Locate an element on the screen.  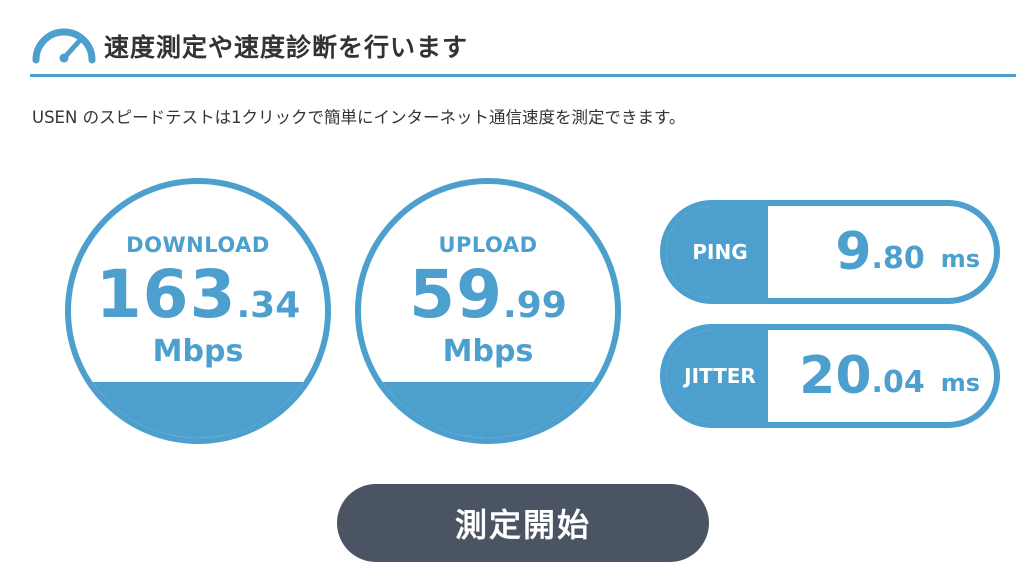
jitter-value: 20.04 ms is located at coordinates (889, 376).